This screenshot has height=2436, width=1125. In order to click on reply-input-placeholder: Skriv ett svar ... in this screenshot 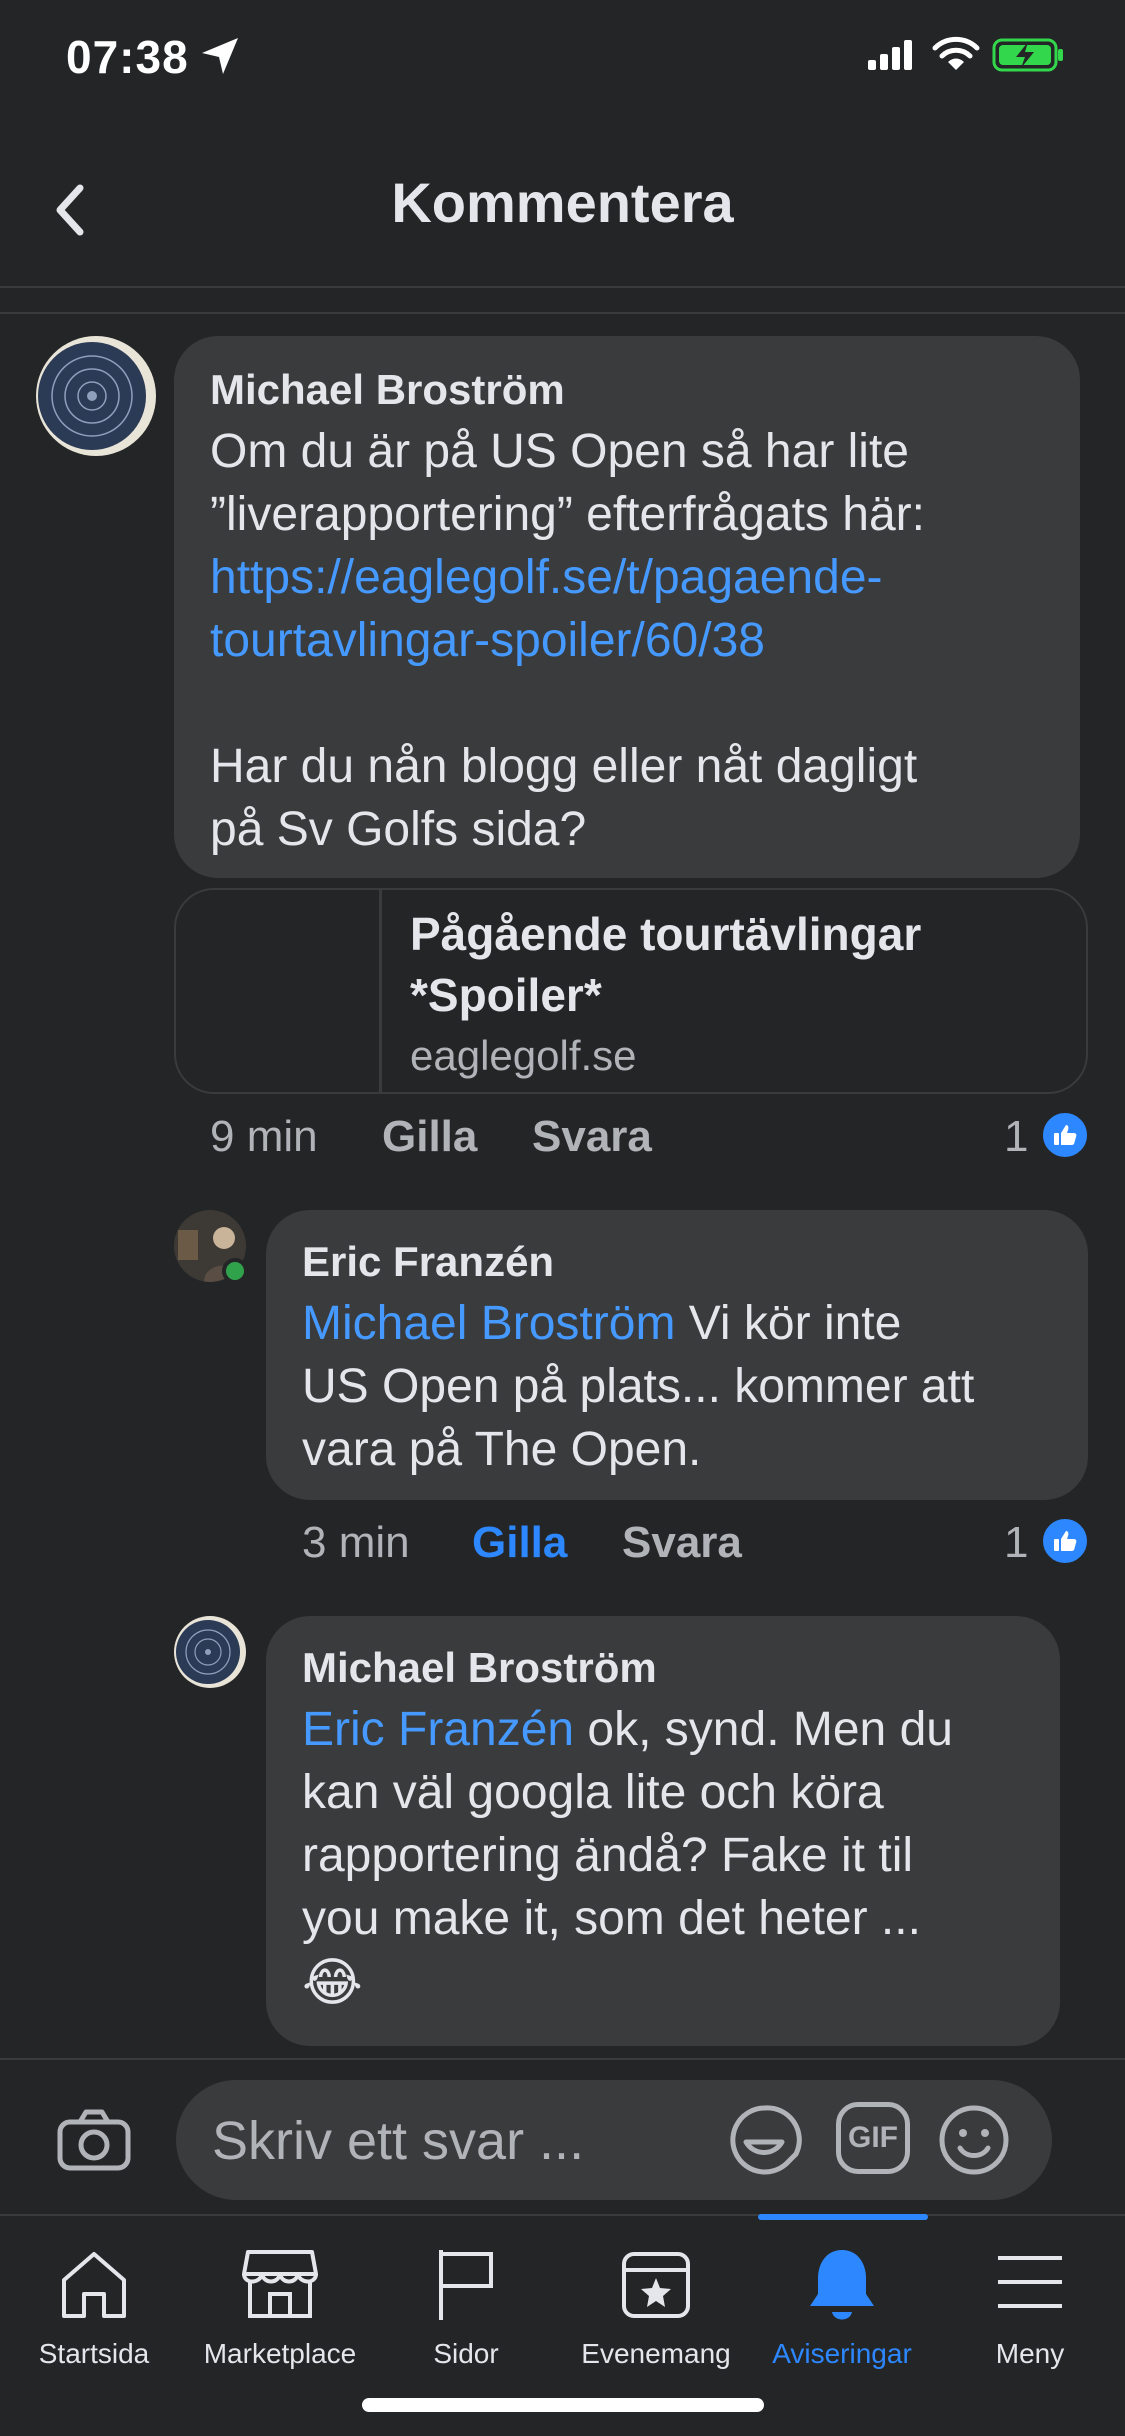, I will do `click(398, 2141)`.